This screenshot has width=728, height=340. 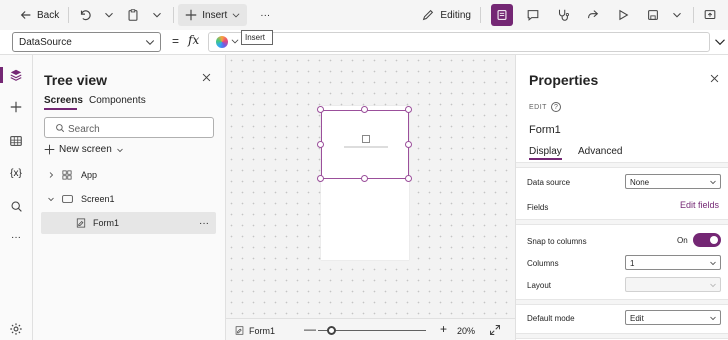 What do you see at coordinates (545, 130) in the screenshot?
I see `control-name: Form1` at bounding box center [545, 130].